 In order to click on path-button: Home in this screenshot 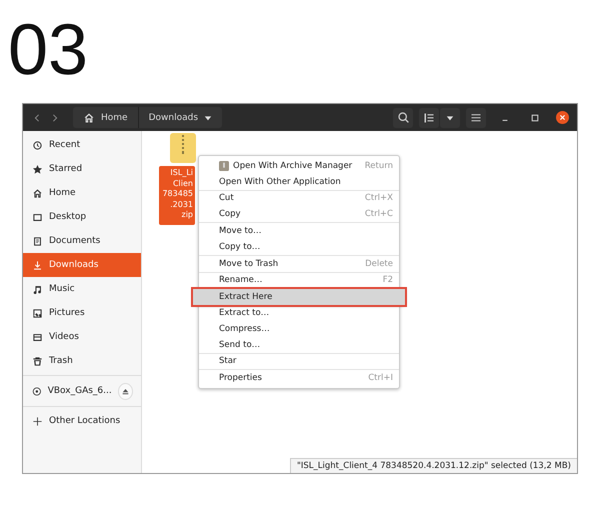, I will do `click(105, 117)`.